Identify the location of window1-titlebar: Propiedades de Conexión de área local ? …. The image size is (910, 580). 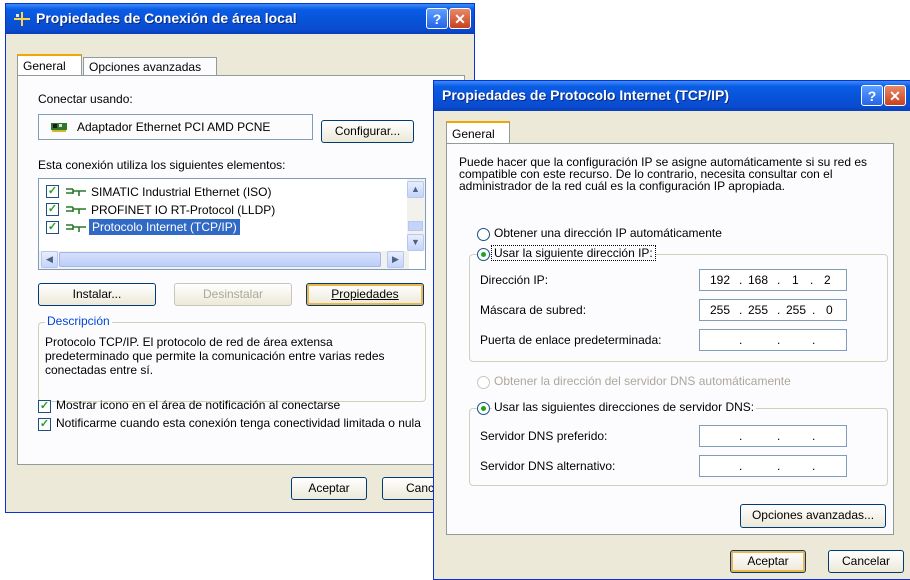
(240, 19).